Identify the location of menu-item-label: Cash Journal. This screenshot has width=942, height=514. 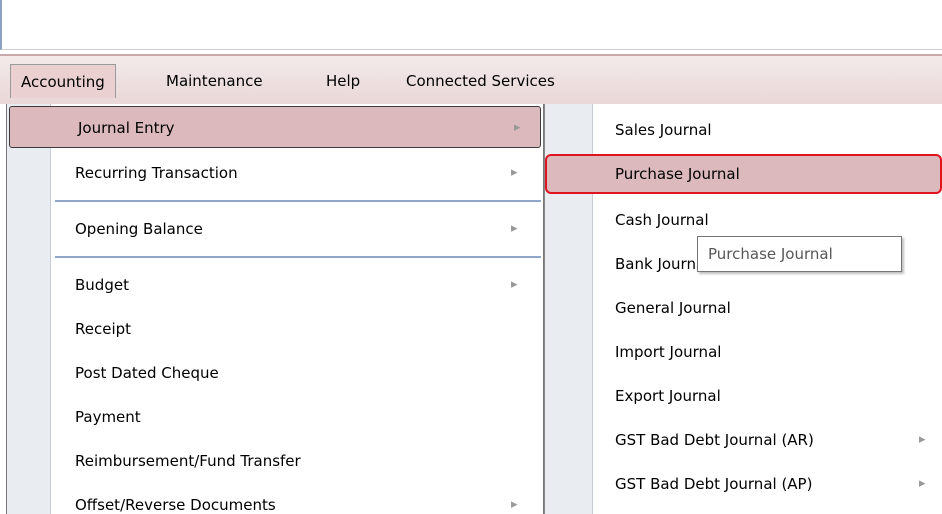
(662, 220).